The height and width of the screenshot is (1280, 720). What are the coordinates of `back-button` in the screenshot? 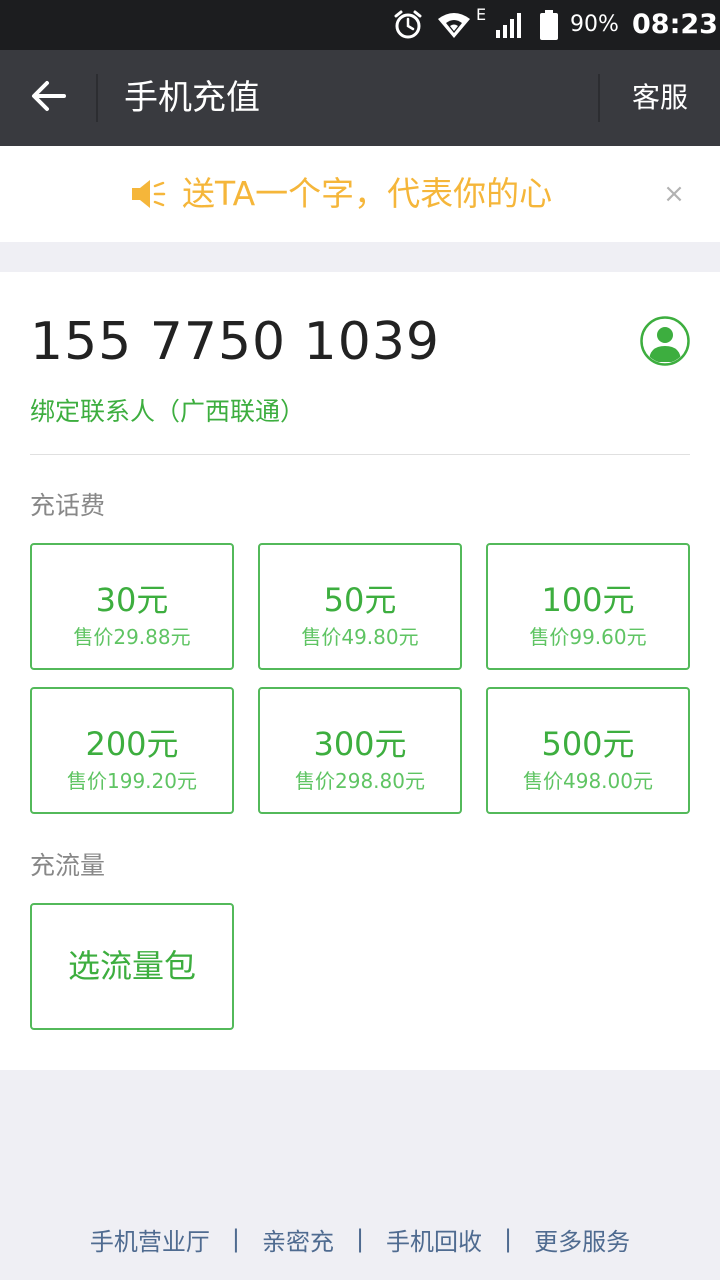 It's located at (48, 98).